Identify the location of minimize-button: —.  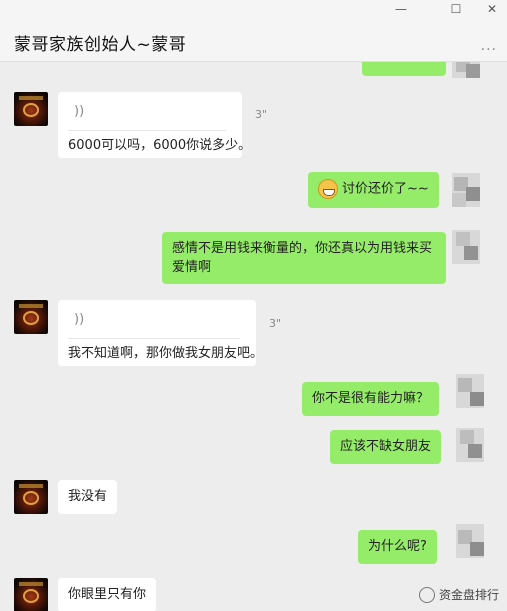
(401, 9).